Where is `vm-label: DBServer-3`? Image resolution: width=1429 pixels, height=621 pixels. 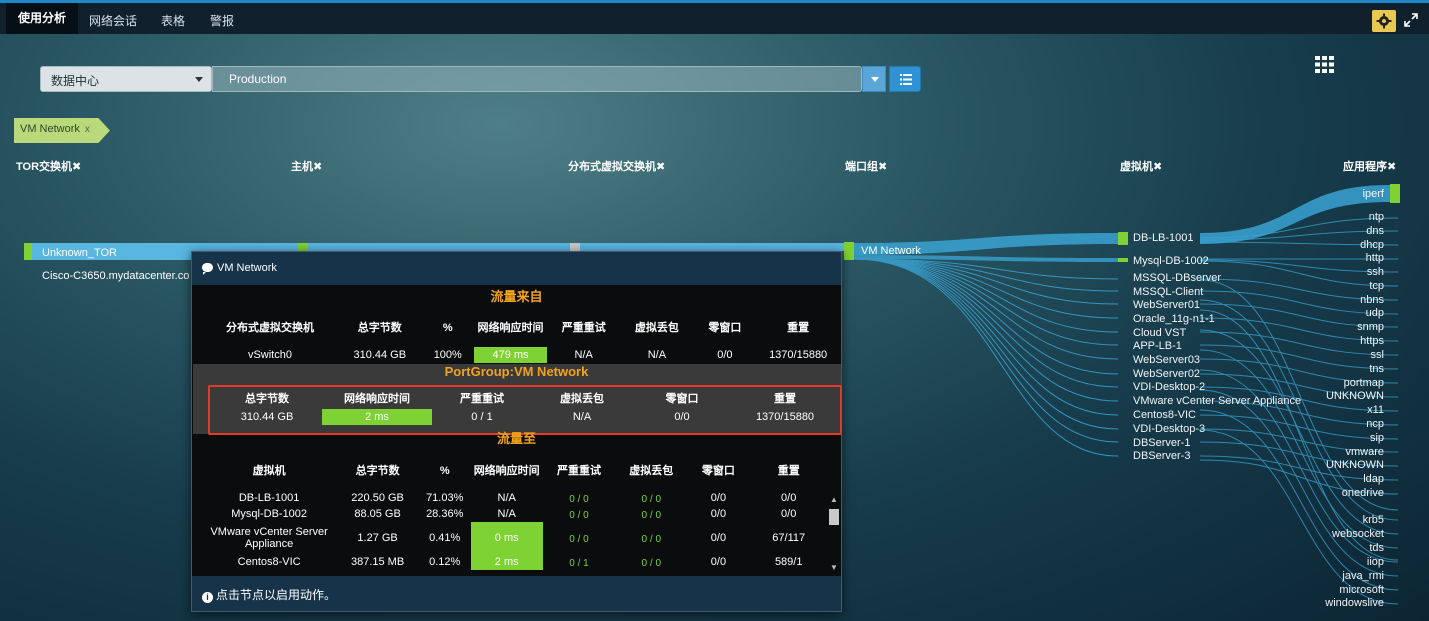
vm-label: DBServer-3 is located at coordinates (1161, 456).